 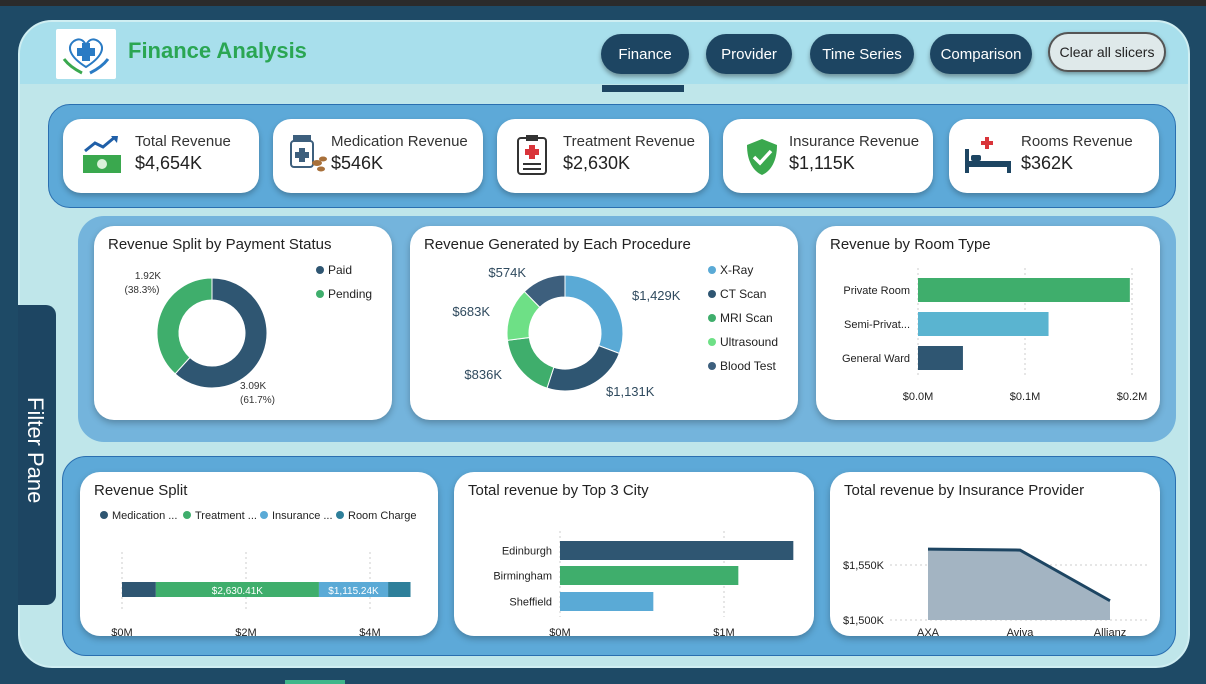 I want to click on logo, so click(x=86, y=54).